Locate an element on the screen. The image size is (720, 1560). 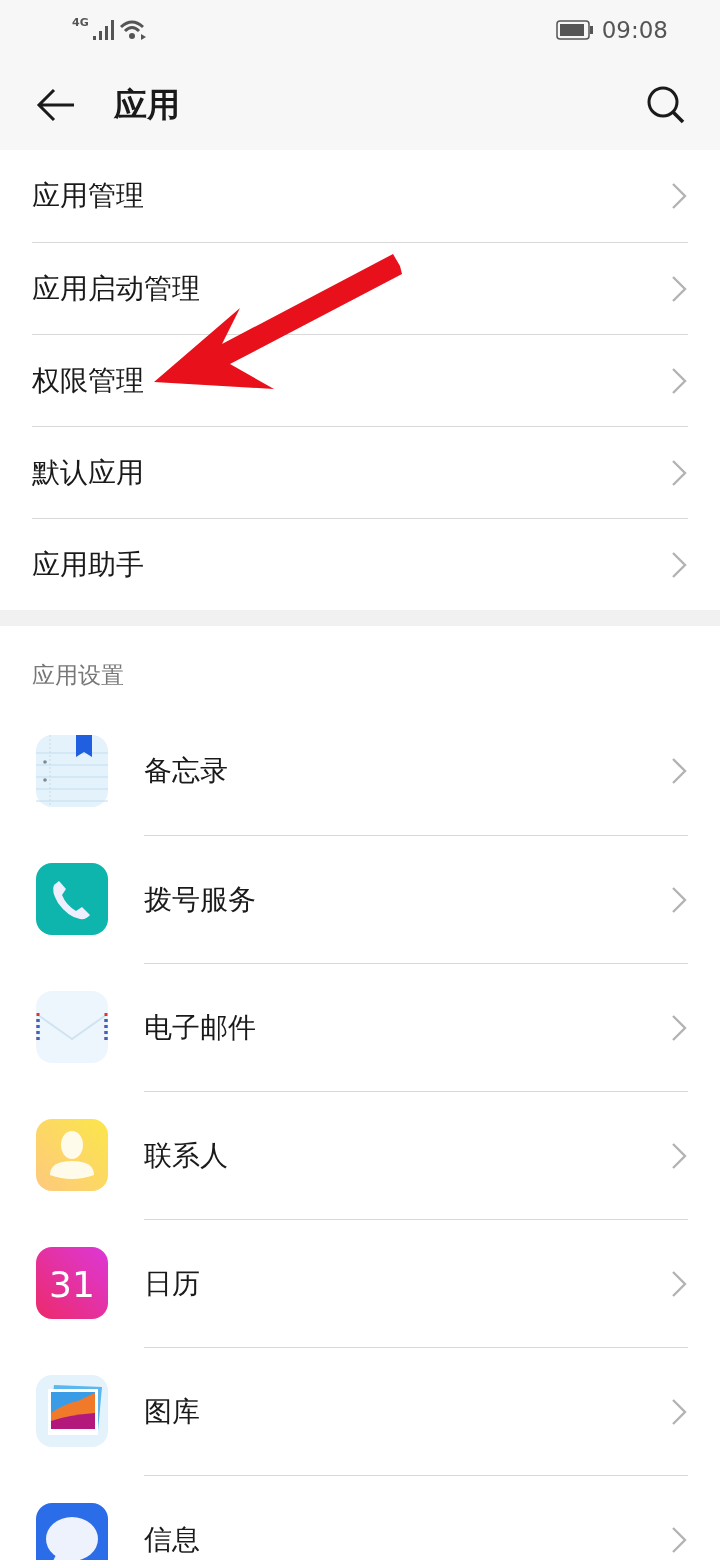
clock: 09:08 is located at coordinates (634, 30).